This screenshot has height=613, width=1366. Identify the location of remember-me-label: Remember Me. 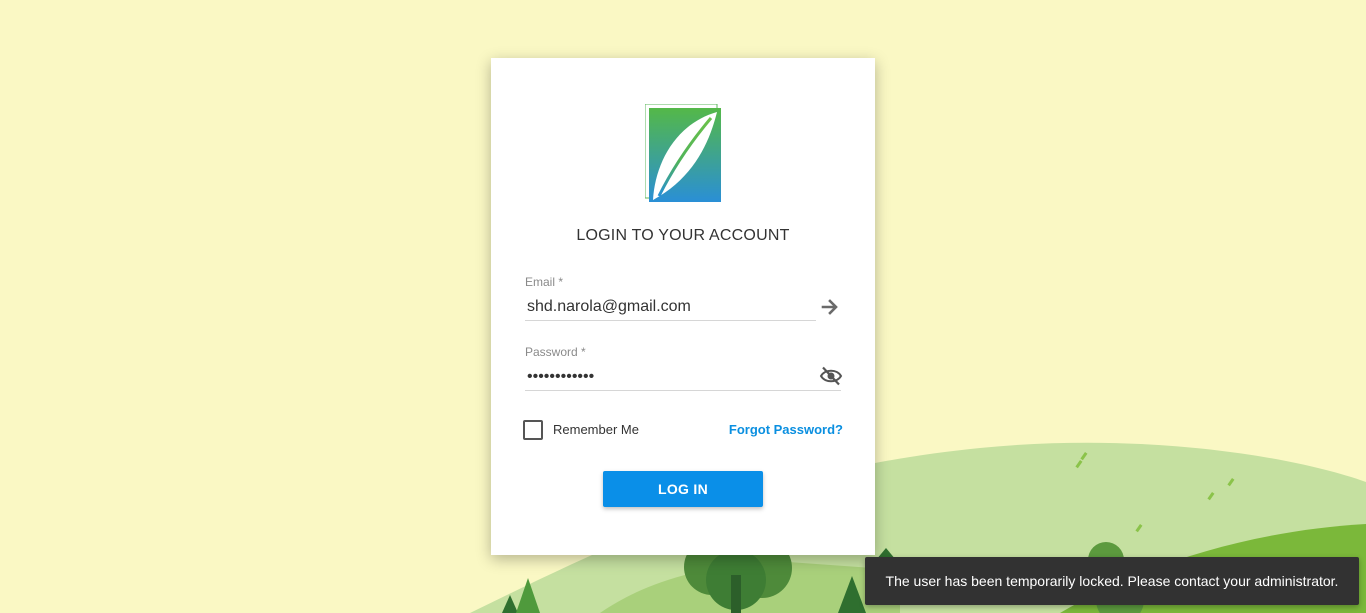
(596, 429).